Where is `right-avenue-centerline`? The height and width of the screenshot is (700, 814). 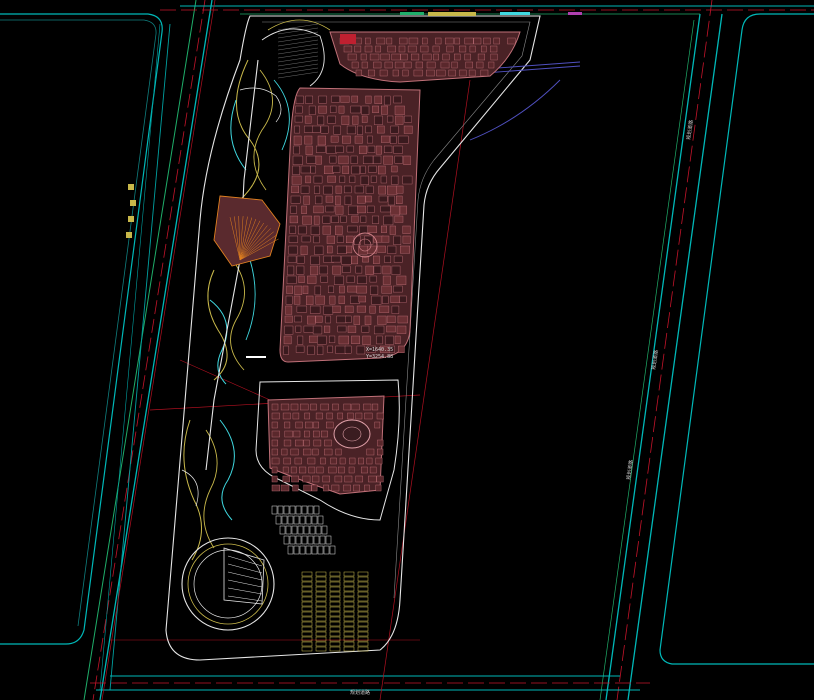 right-avenue-centerline is located at coordinates (664, 350).